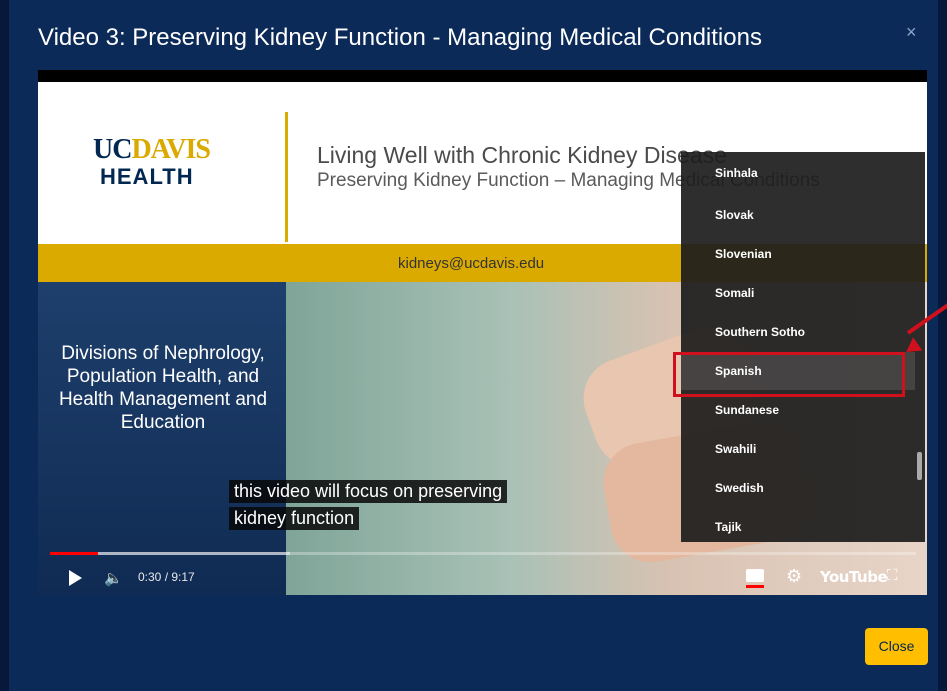  I want to click on subtitles-icon, so click(755, 575).